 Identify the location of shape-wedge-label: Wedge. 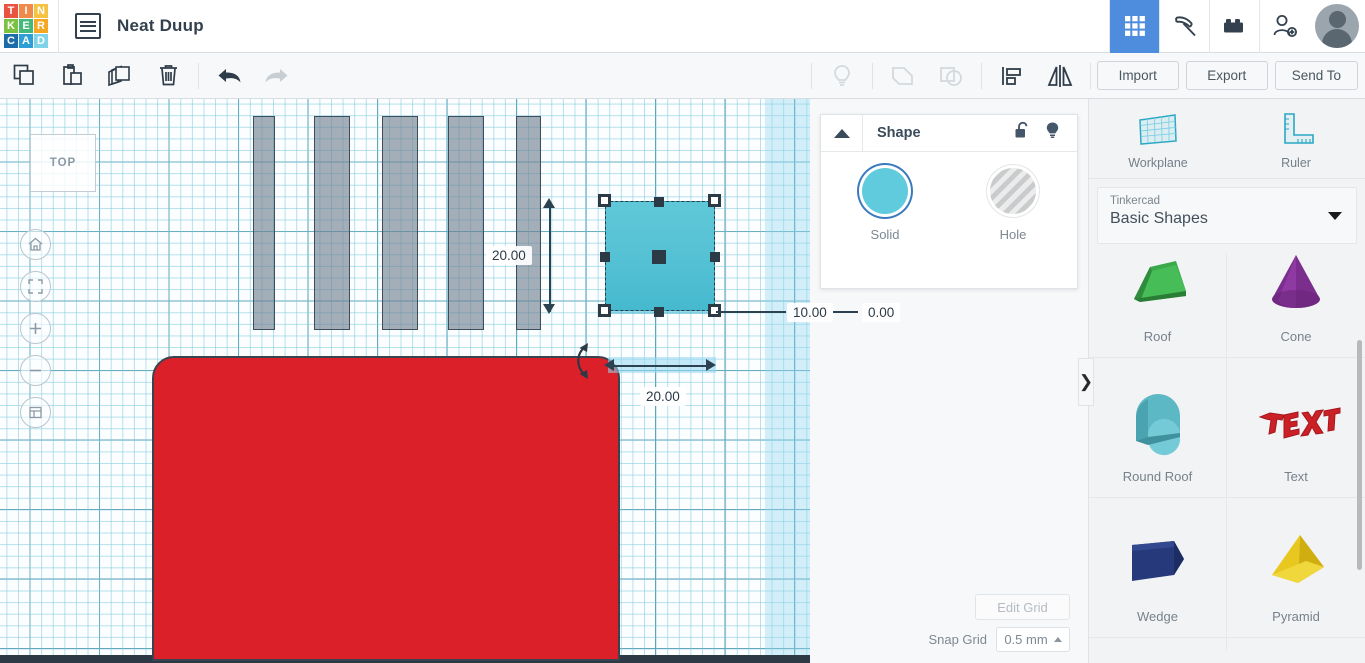
(1157, 616).